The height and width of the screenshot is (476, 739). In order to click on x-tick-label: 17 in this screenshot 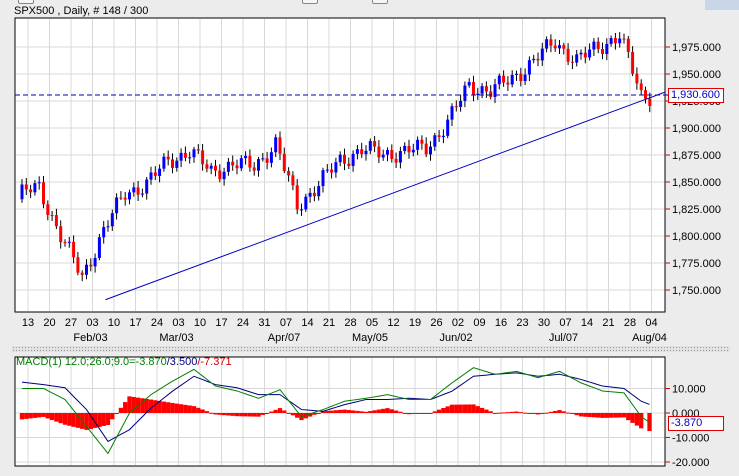, I will do `click(221, 323)`.